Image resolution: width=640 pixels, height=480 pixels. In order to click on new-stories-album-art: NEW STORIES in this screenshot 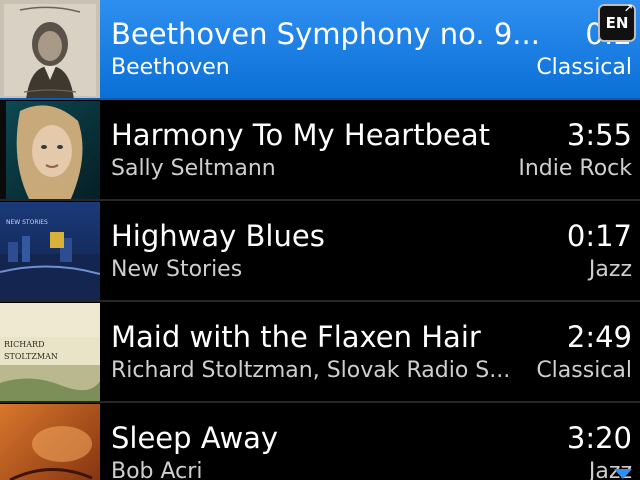, I will do `click(50, 251)`.